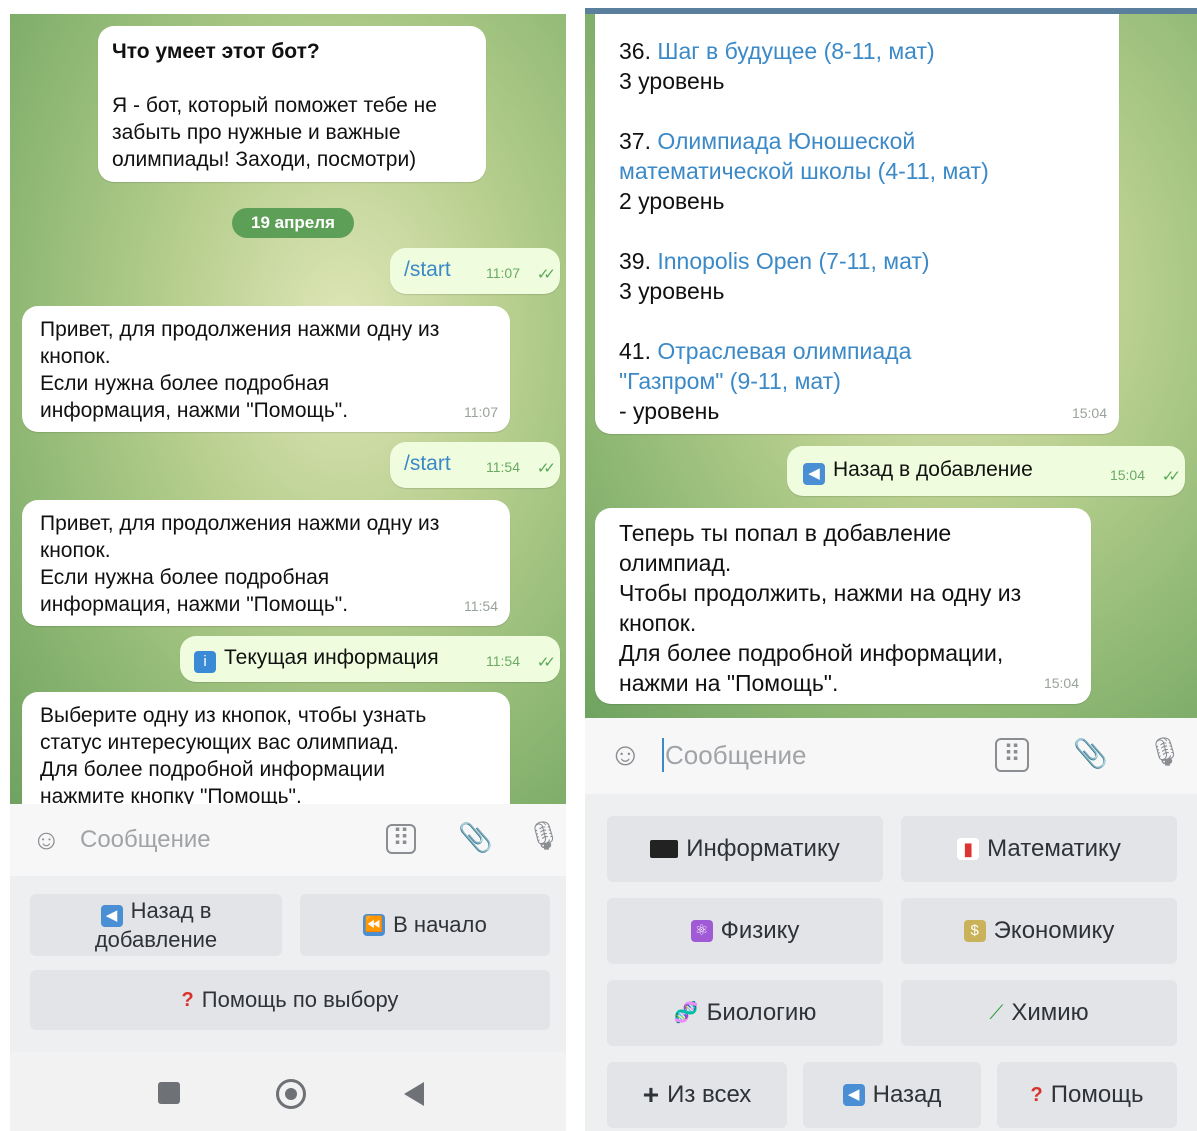 The image size is (1197, 1131). What do you see at coordinates (709, 1094) in the screenshot?
I see `from-all-label: Из всех` at bounding box center [709, 1094].